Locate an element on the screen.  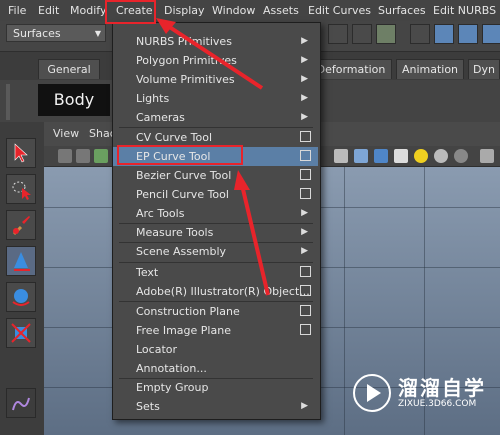
watermark-url: ZIXUE.3D66.COM is located at coordinates (437, 404).